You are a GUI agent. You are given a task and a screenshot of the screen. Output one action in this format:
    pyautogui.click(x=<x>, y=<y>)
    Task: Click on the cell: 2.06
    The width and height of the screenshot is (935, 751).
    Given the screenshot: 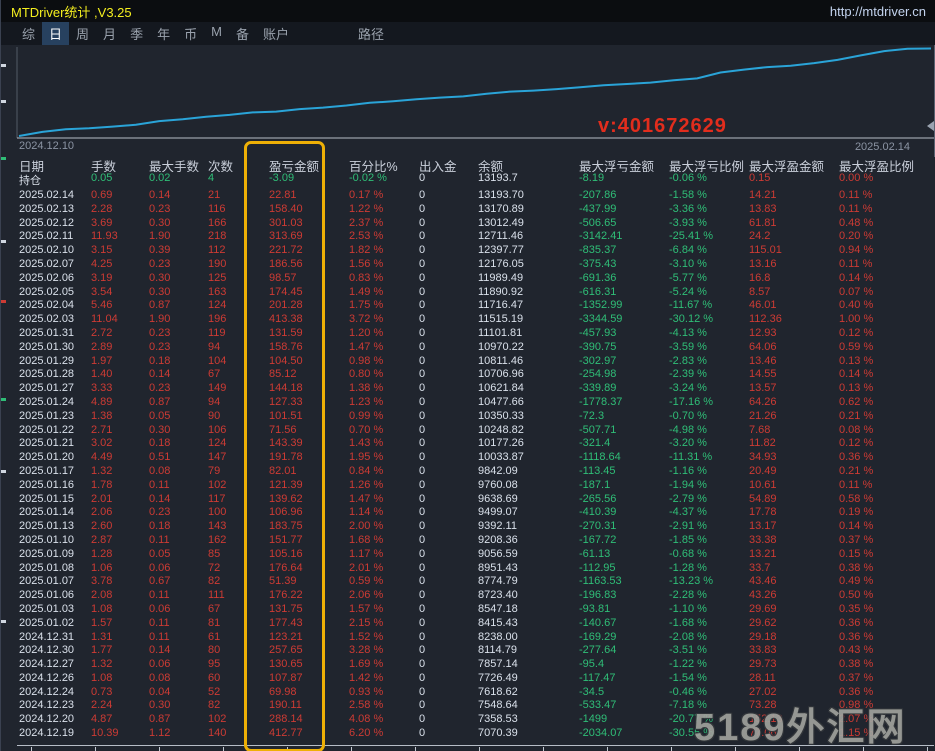 What is the action you would take?
    pyautogui.click(x=102, y=512)
    